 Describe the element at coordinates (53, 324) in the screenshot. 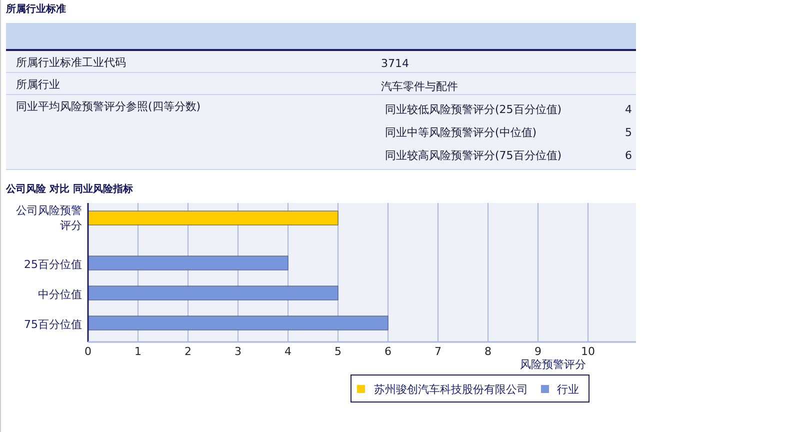

I see `axis-category-label: 75百分位值` at that location.